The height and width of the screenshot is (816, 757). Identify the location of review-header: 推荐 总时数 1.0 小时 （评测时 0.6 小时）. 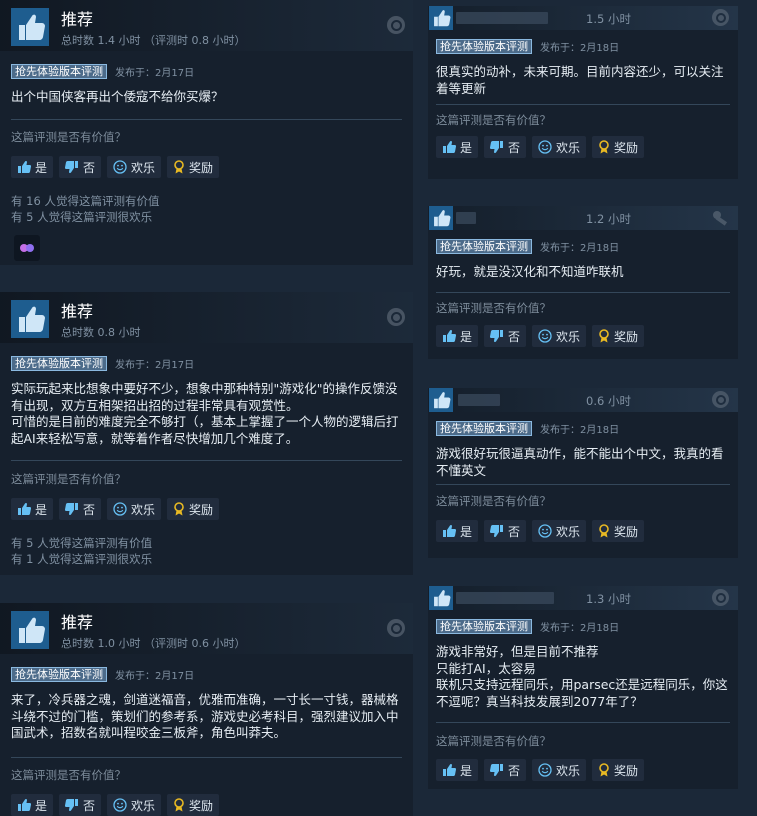
(206, 628).